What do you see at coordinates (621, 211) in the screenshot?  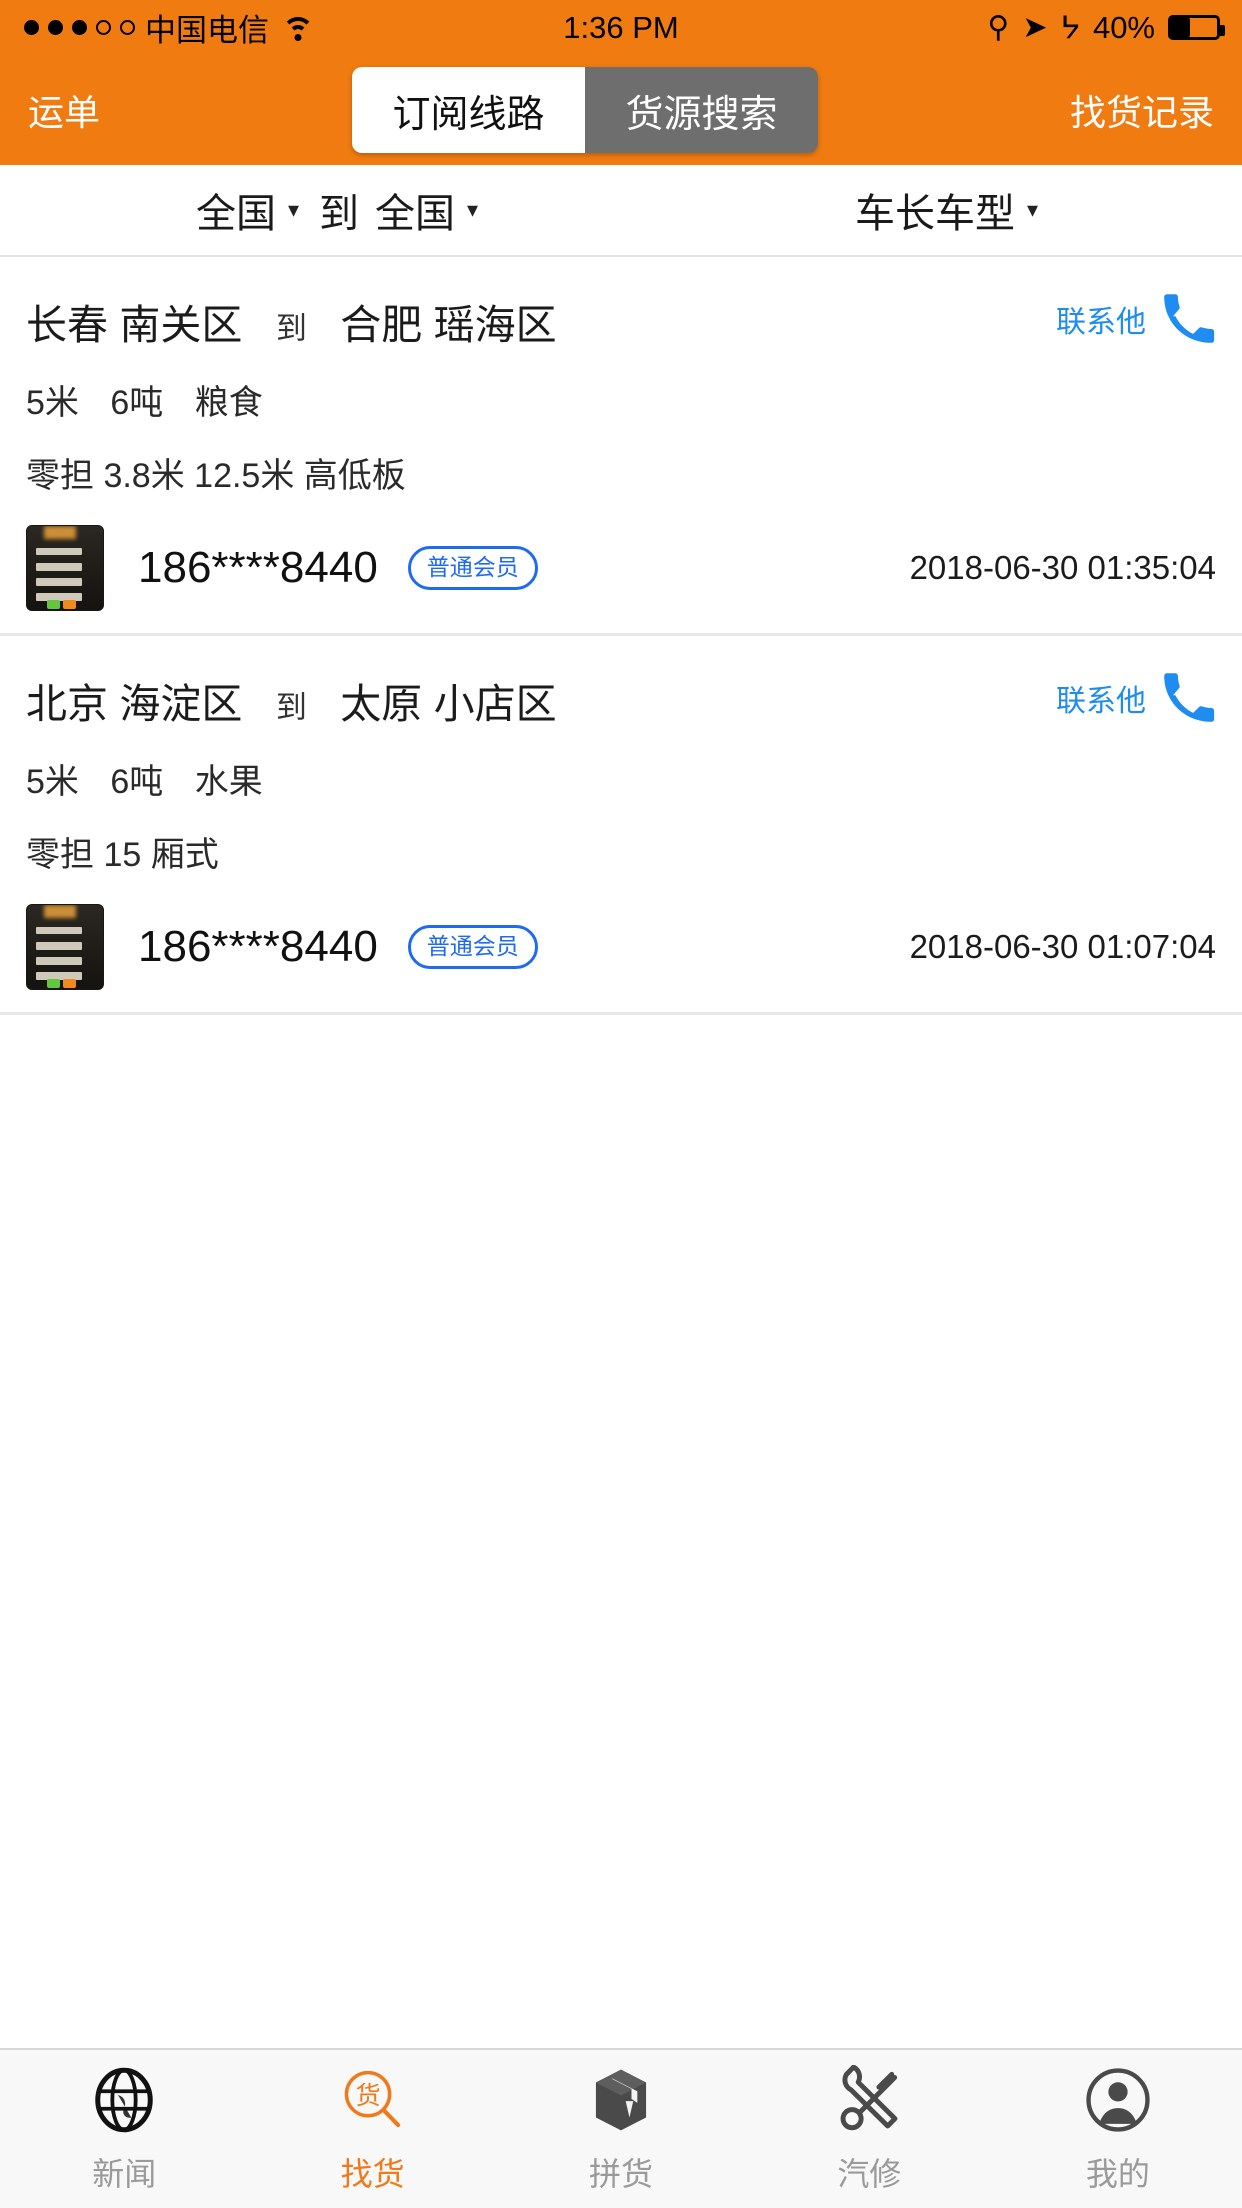 I see `filter-bar: 全国 ▾ 到 全国 ▾ 车长车型 ▾` at bounding box center [621, 211].